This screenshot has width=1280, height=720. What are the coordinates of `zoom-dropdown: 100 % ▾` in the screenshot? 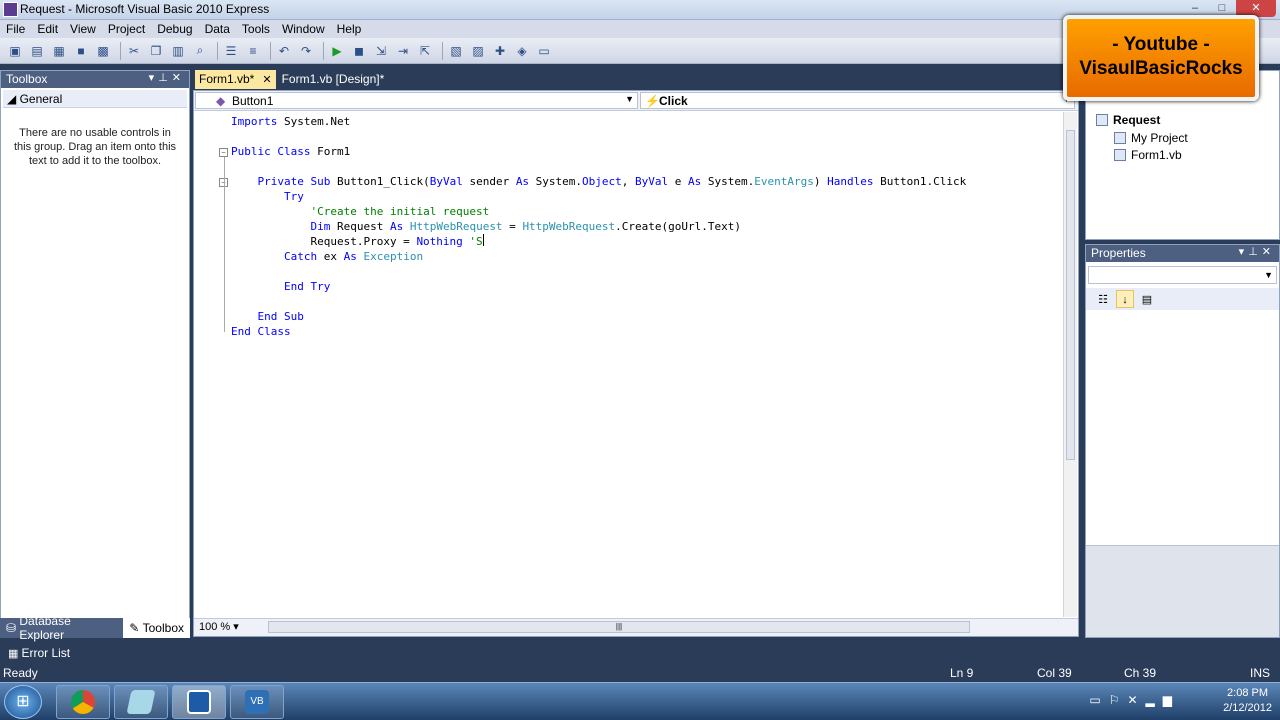 It's located at (224, 627).